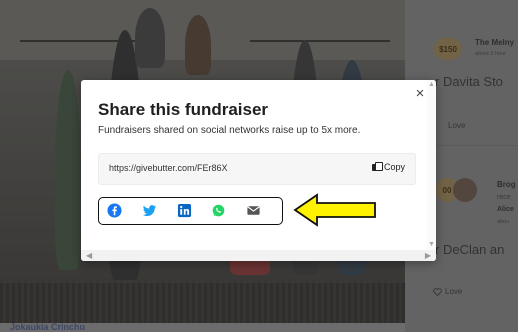 This screenshot has height=332, width=518. I want to click on copy-icon, so click(377, 167).